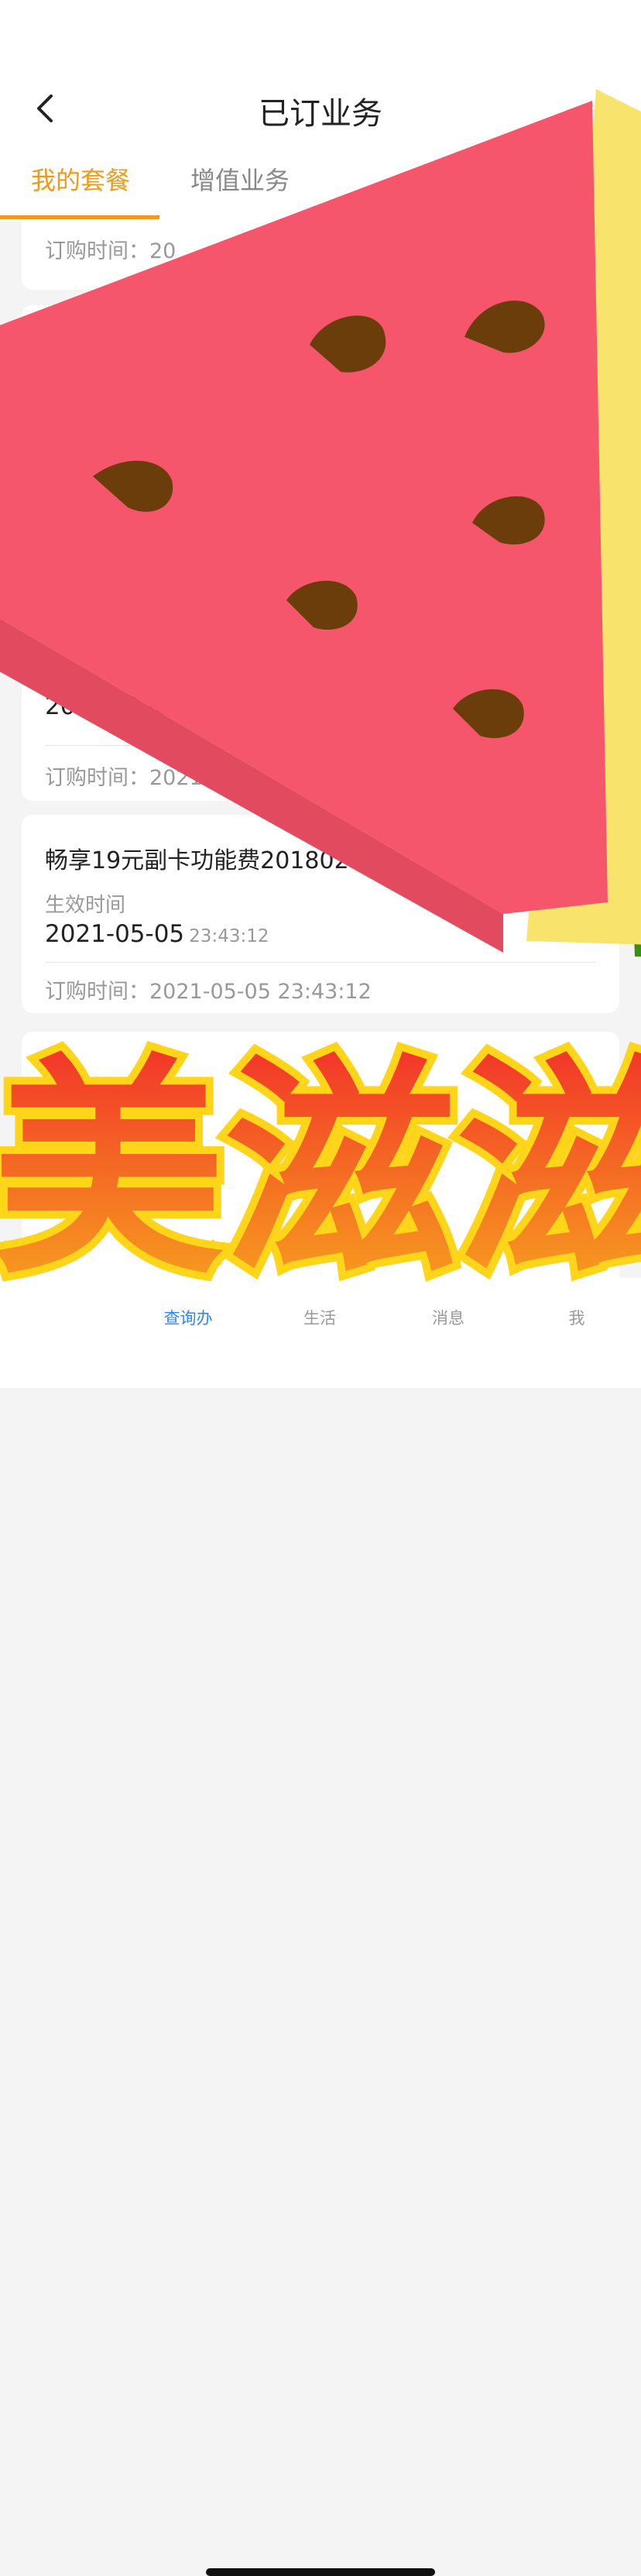 This screenshot has width=641, height=2576. Describe the element at coordinates (320, 35) in the screenshot. I see `status-bar` at that location.